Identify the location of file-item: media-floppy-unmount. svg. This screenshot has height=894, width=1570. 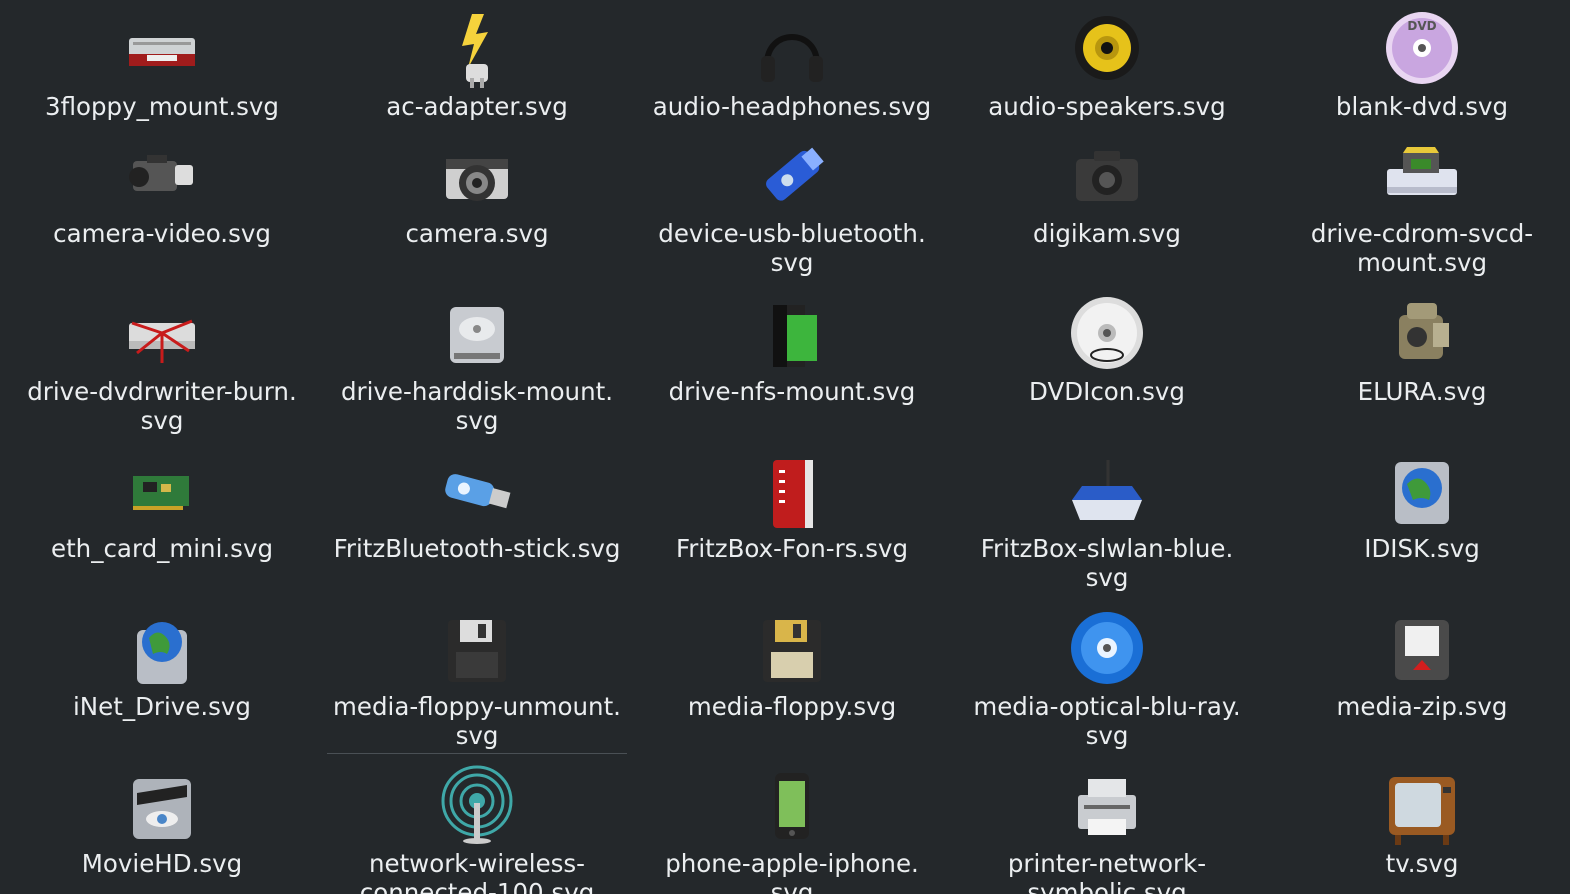
(477, 681).